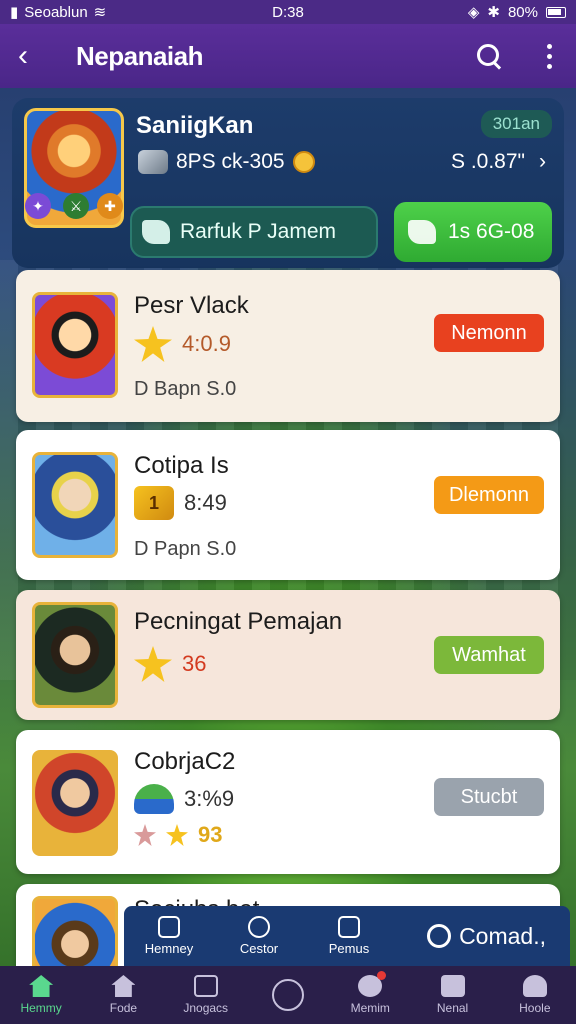  Describe the element at coordinates (100, 12) in the screenshot. I see `wifi-icon: ≋` at that location.